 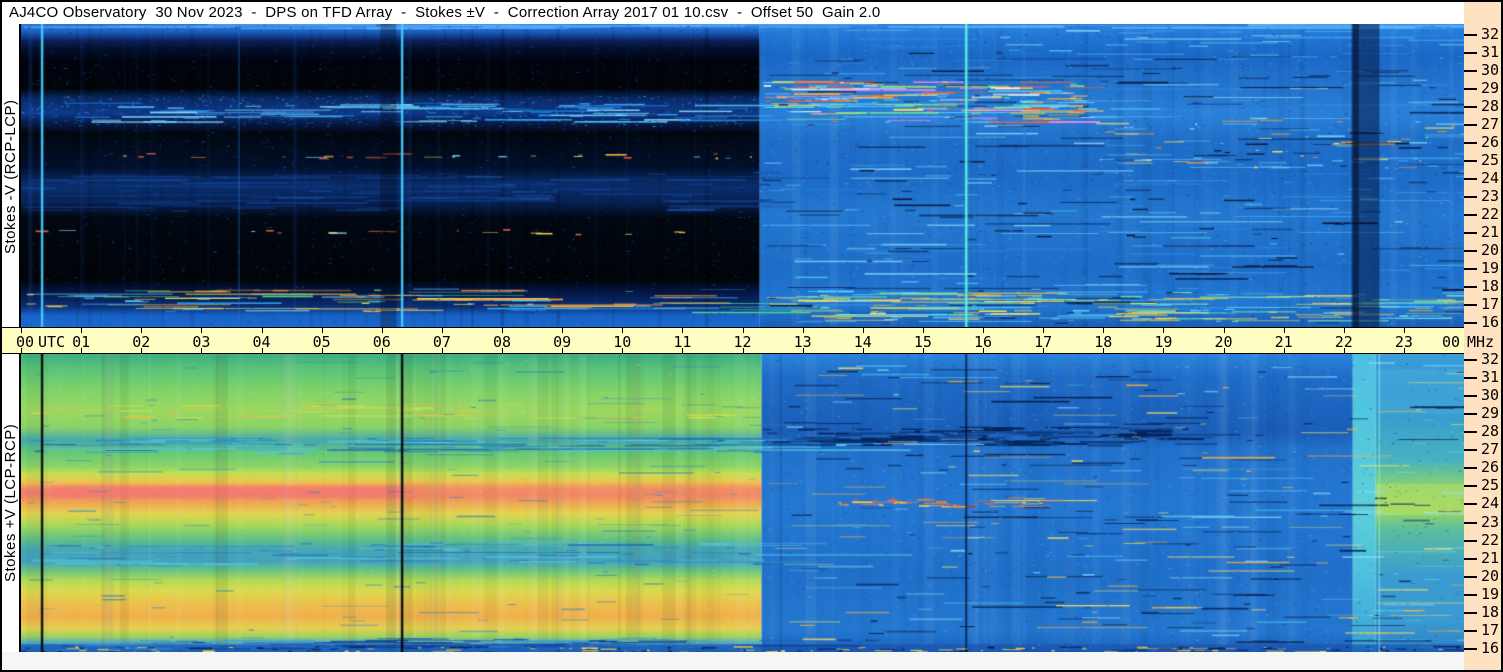 I want to click on hour-label: 15, so click(x=922, y=342).